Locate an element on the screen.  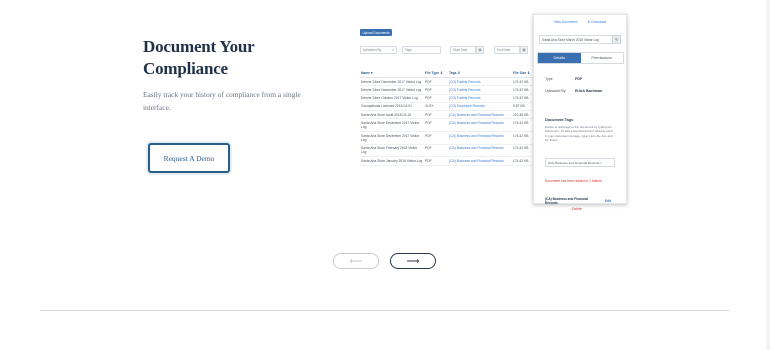
view-document-link: View Document is located at coordinates (566, 22).